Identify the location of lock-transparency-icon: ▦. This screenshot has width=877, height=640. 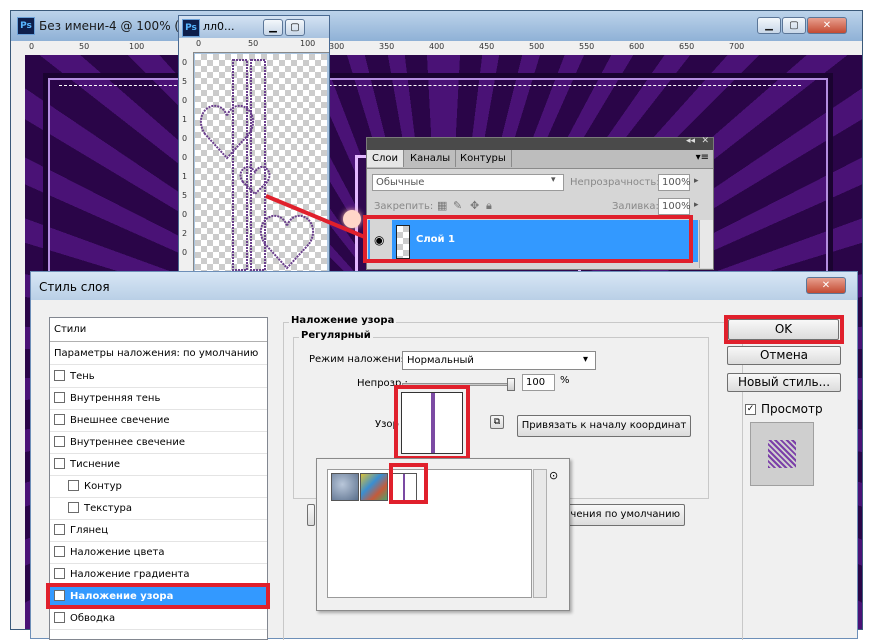
(442, 205).